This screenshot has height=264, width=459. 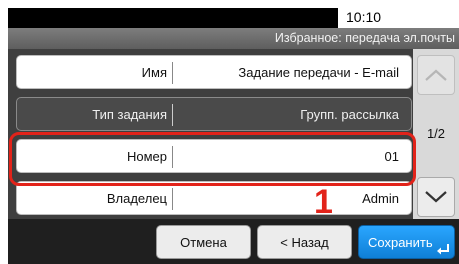 I want to click on title-bar: Избранное: передача эл.почты, so click(x=233, y=38).